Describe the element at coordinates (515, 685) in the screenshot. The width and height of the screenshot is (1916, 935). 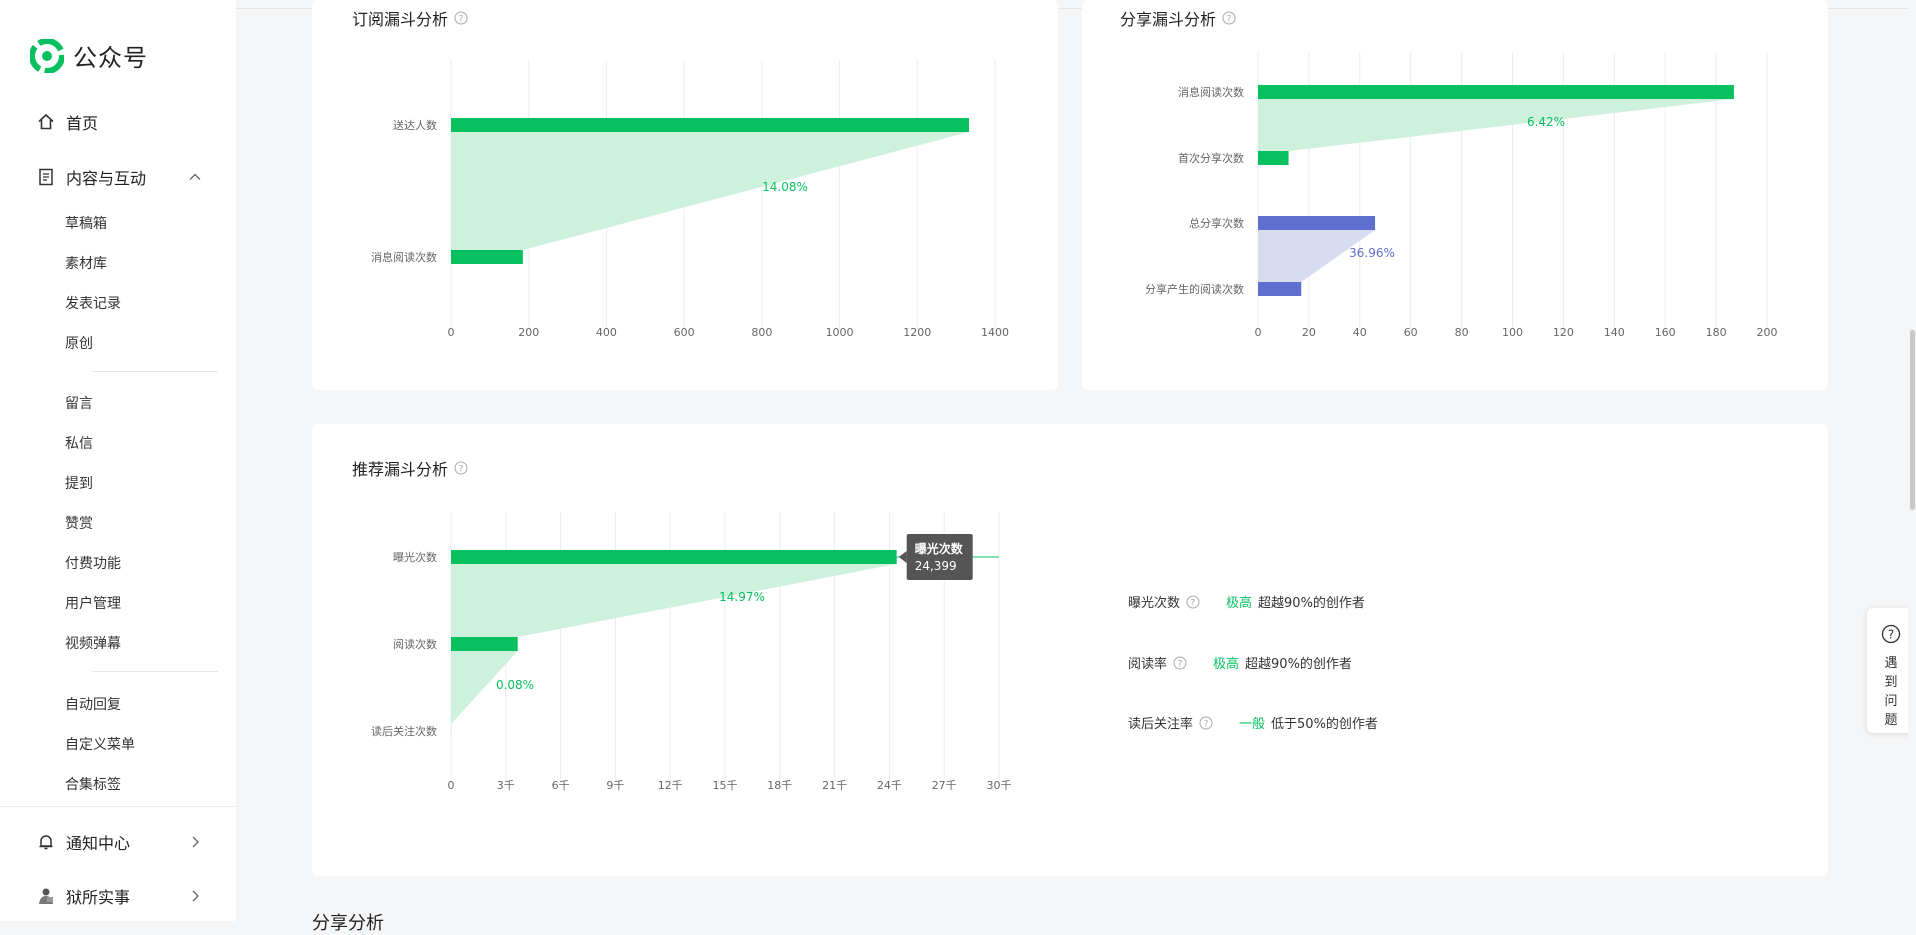
I see `conversion-rate-label: 0.08%` at that location.